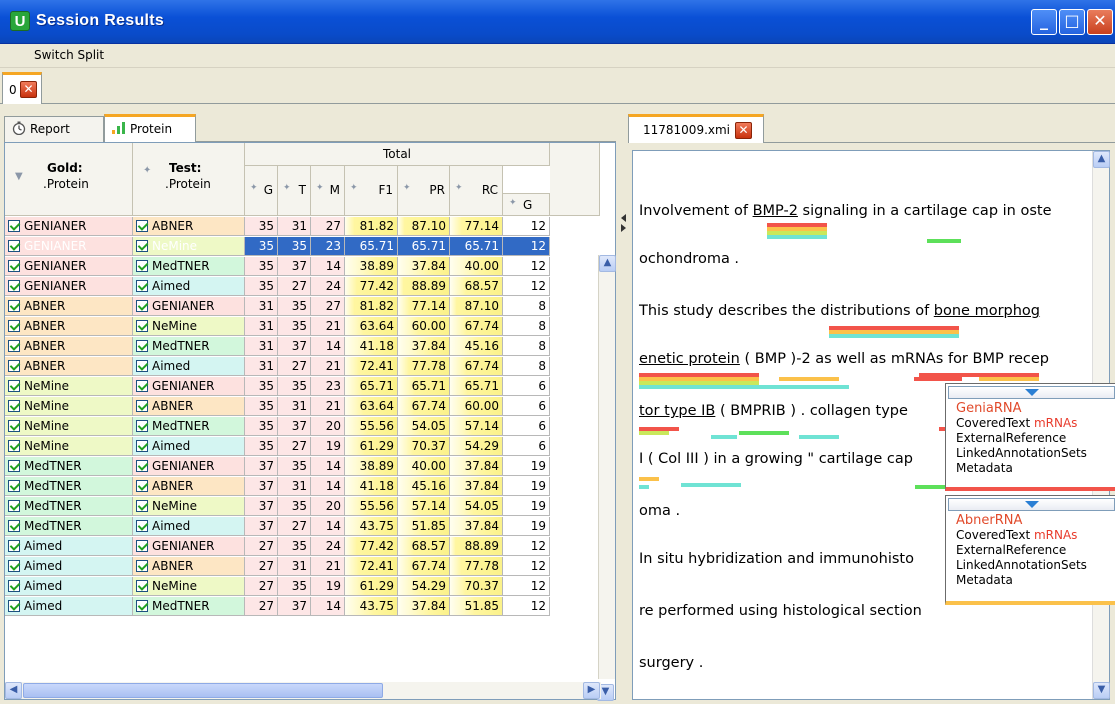 This screenshot has height=704, width=1115. I want to click on annotated-text: BMP-2, so click(775, 211).